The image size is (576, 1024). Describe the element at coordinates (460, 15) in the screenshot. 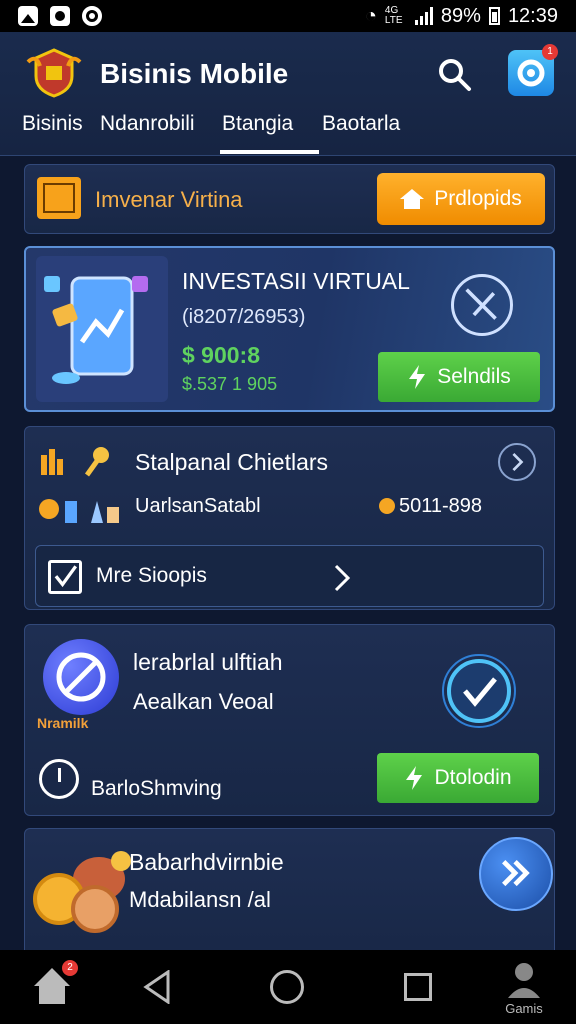

I see `battery-percent: 89%` at that location.